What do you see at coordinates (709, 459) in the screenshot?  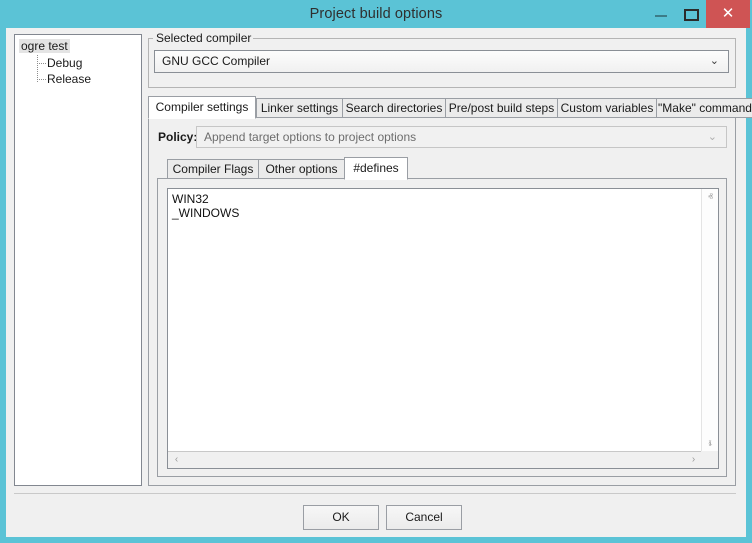 I see `scrollbar-corner` at bounding box center [709, 459].